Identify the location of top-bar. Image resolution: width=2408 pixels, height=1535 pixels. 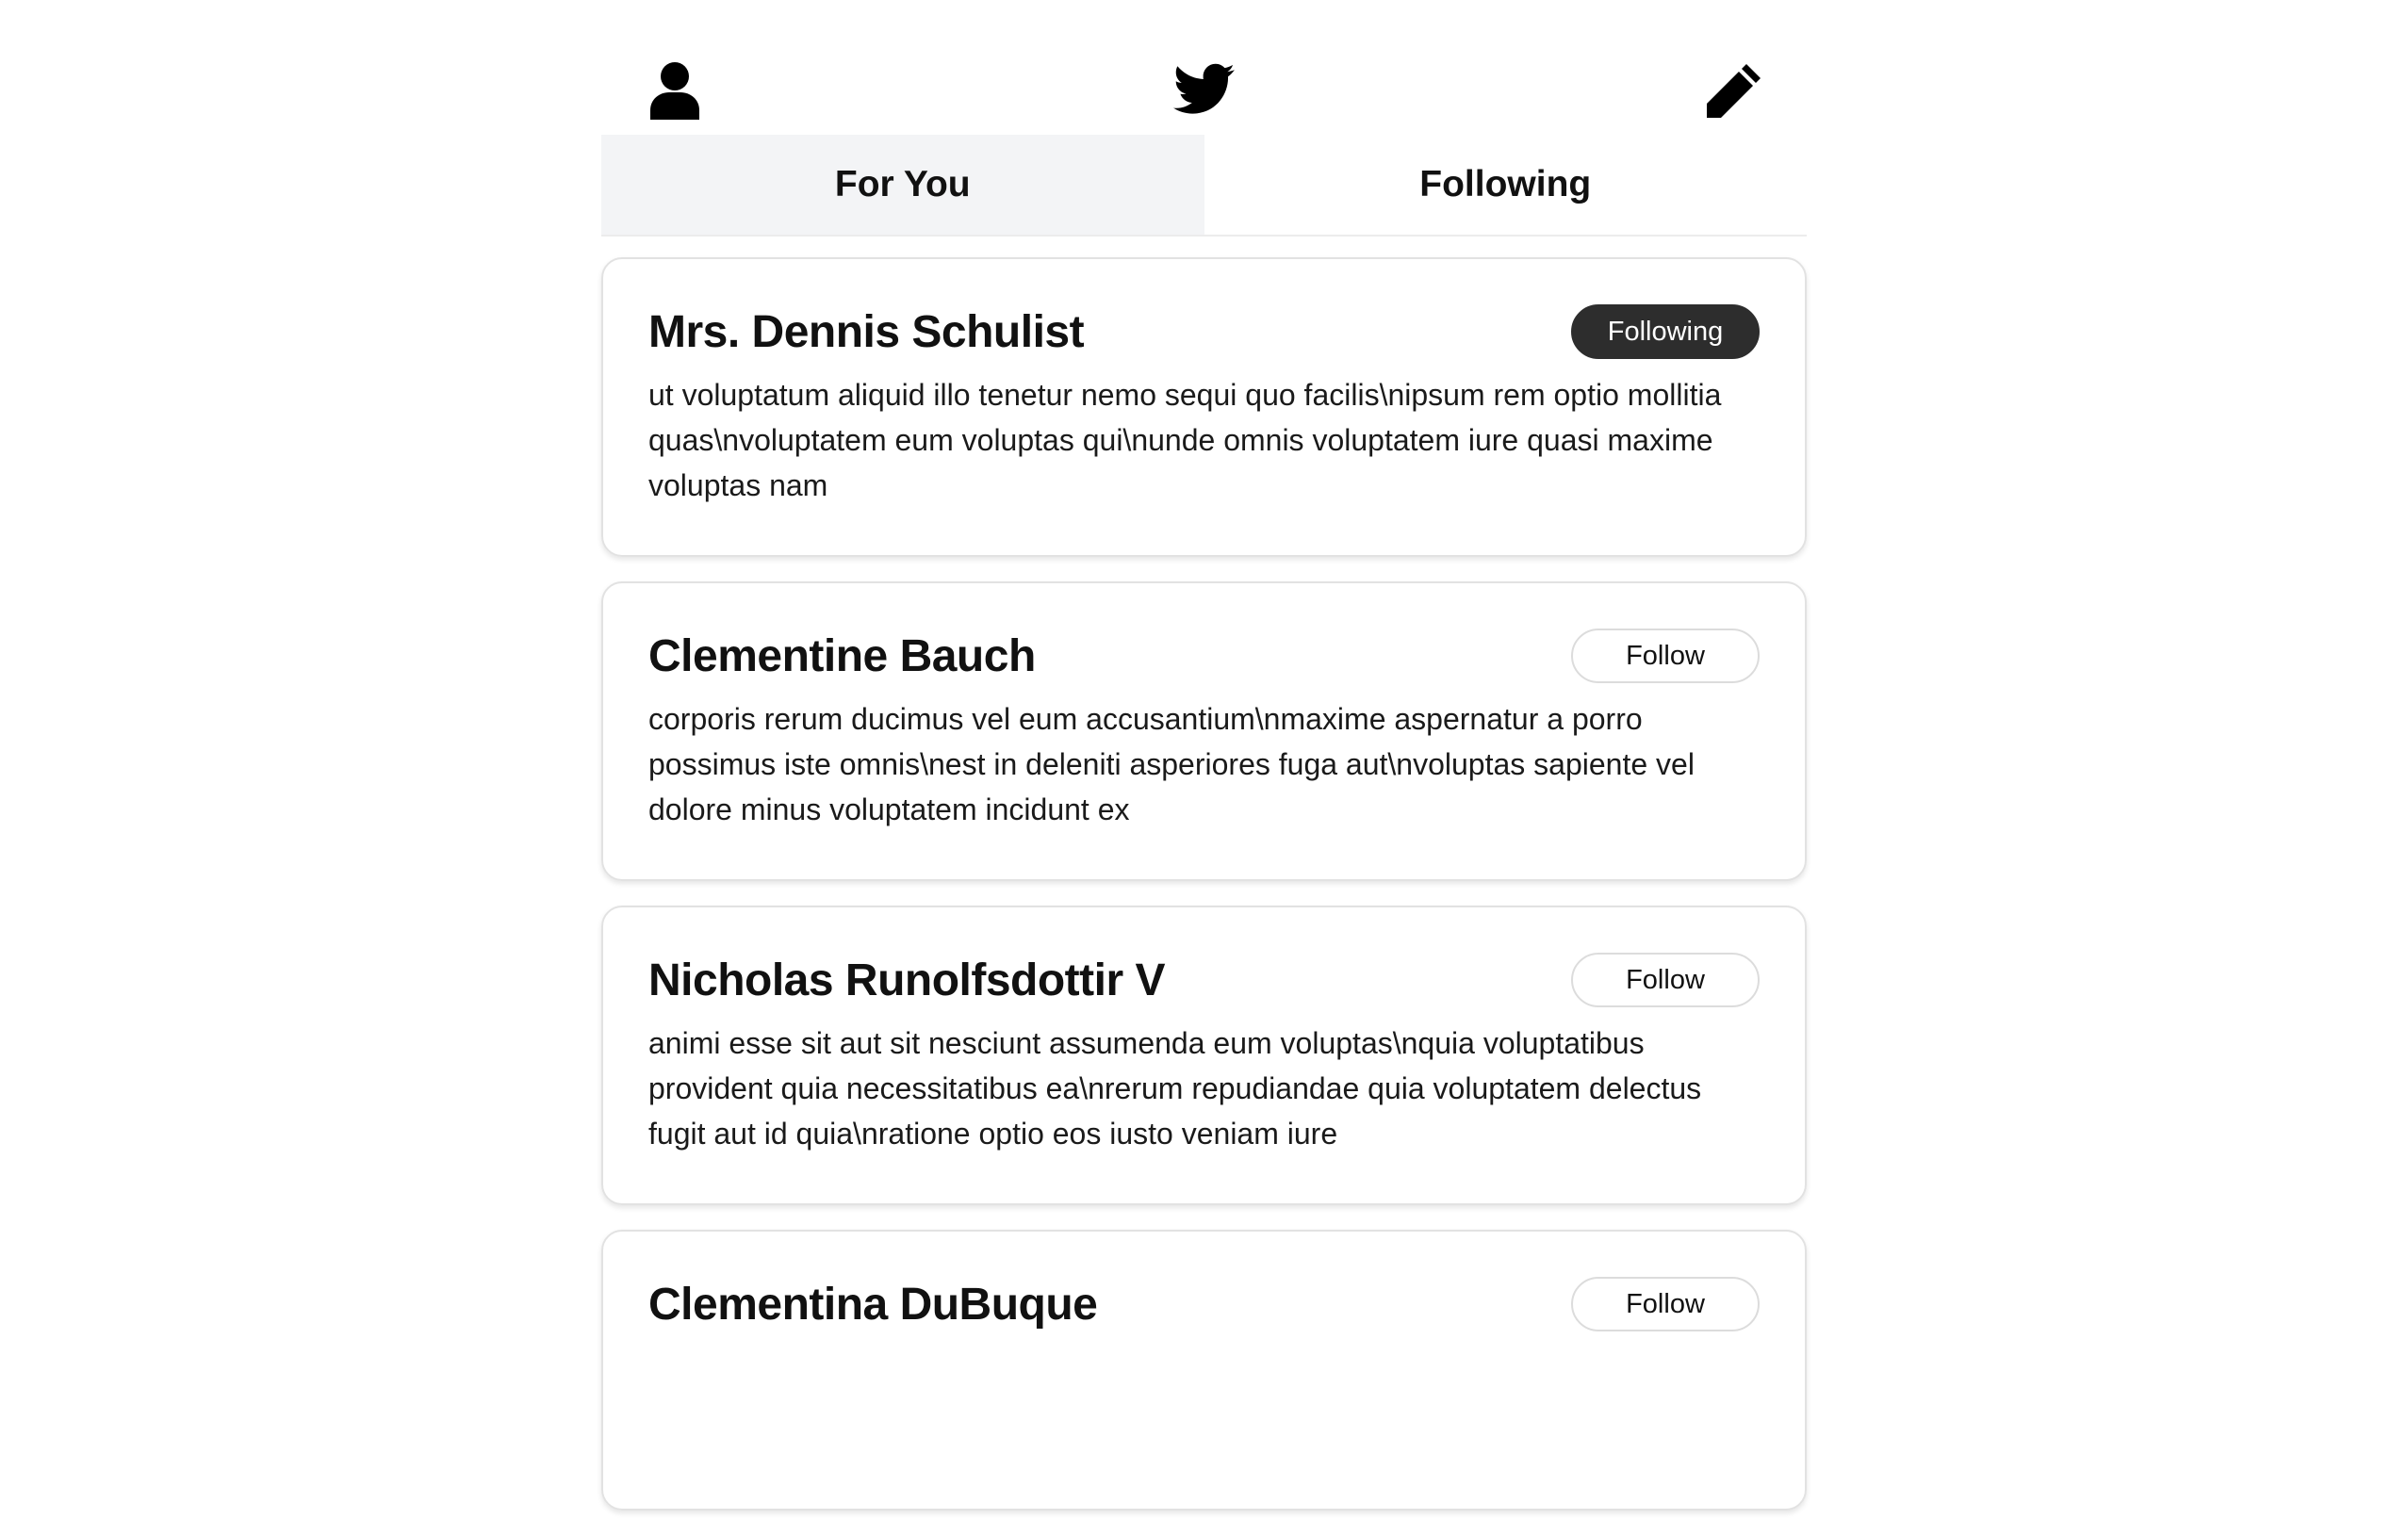
(1204, 68).